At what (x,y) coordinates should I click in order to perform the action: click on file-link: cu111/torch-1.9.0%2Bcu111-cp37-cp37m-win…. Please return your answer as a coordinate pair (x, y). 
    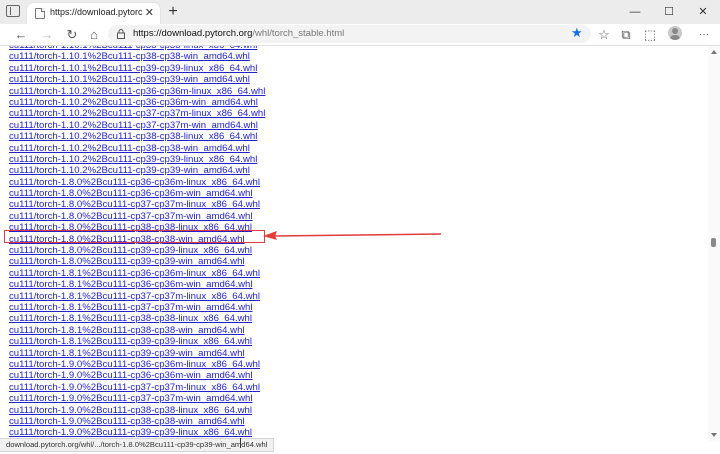
    Looking at the image, I should click on (131, 398).